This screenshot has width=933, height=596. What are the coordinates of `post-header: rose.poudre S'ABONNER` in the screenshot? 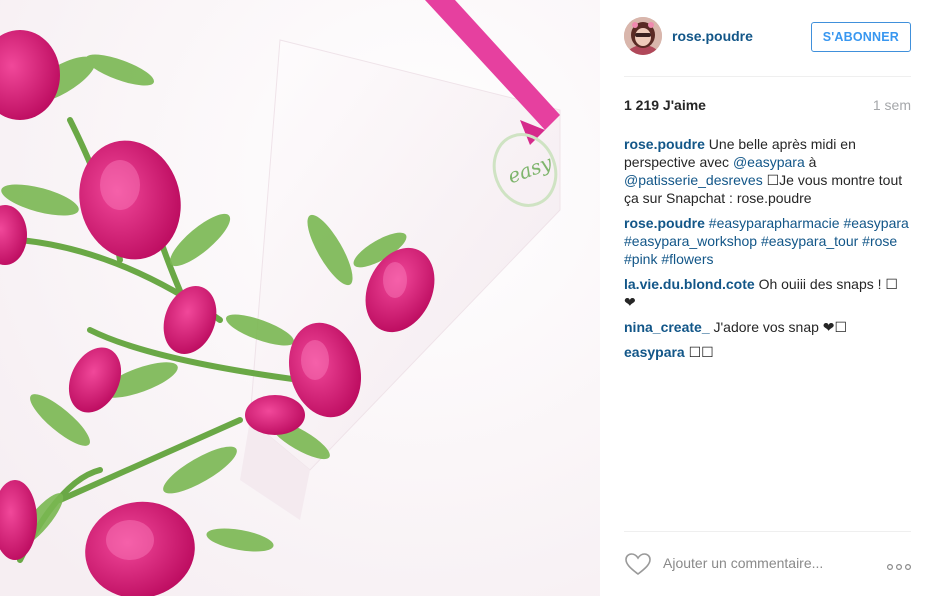 It's located at (767, 37).